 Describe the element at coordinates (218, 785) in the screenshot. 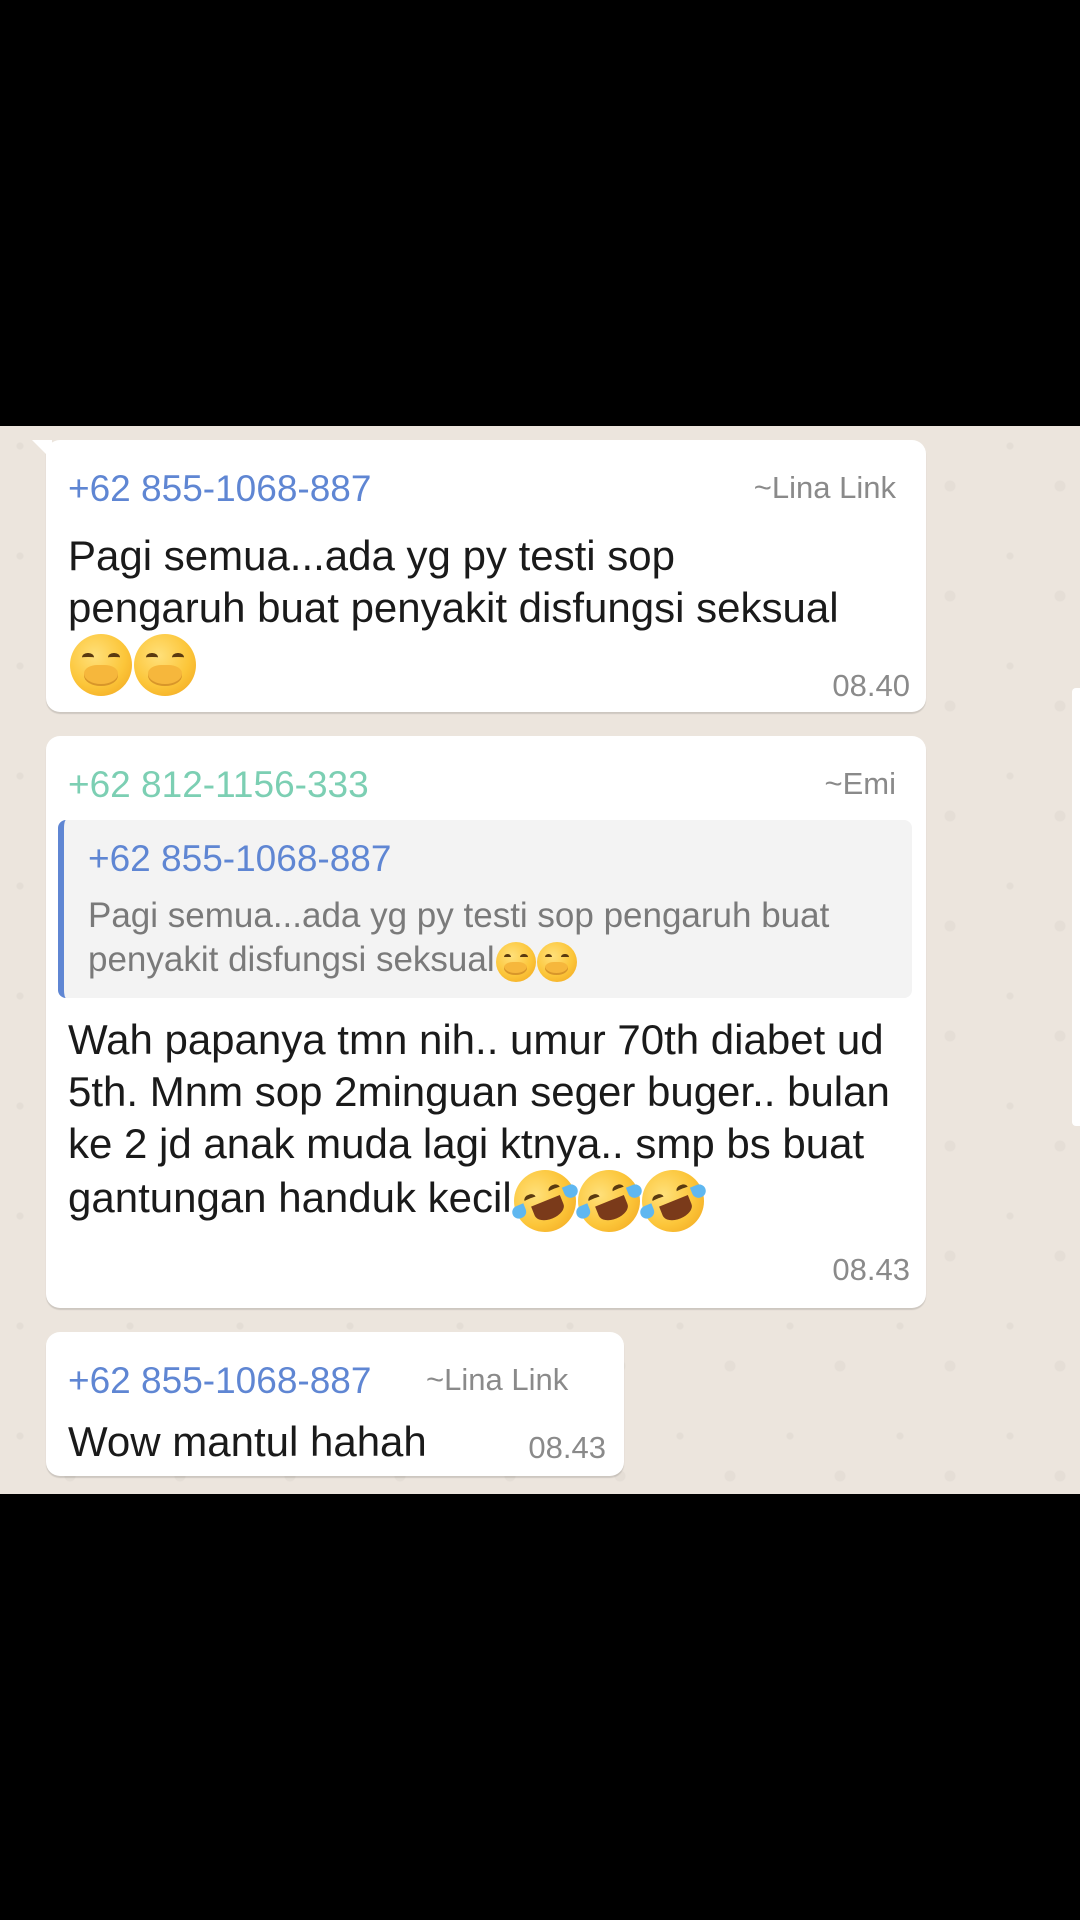

I see `sender-phone: +62 812-1156-333` at that location.